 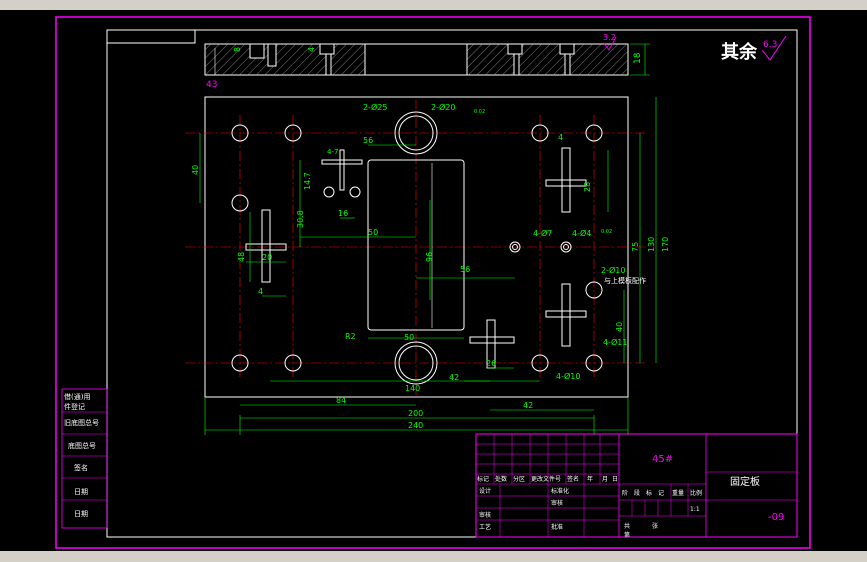 What do you see at coordinates (81, 467) in the screenshot?
I see `side-row-4: 签名` at bounding box center [81, 467].